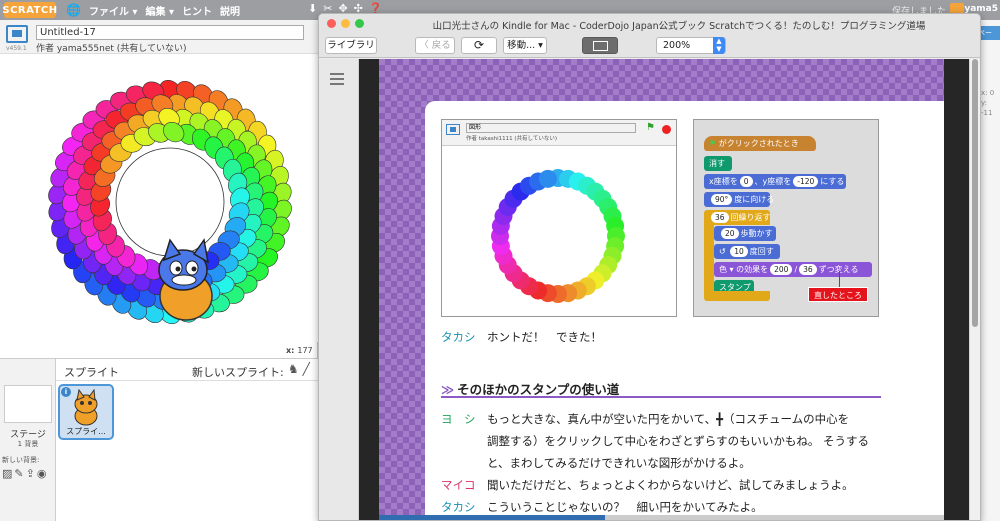  What do you see at coordinates (28, 444) in the screenshot?
I see `backdrop-count: 1 背景` at bounding box center [28, 444].